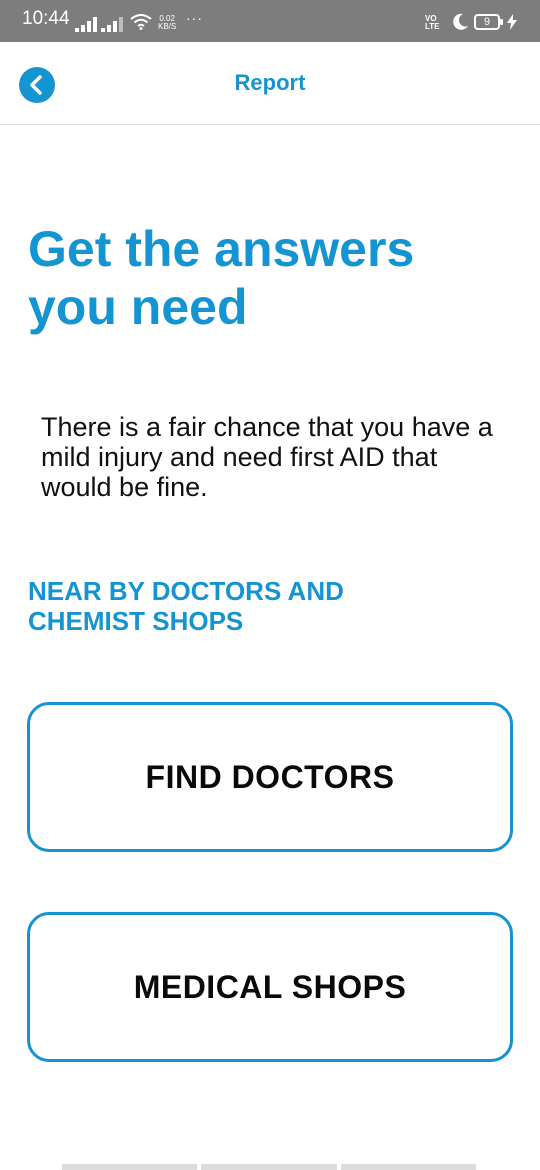  I want to click on volte-indicator: VO LTE, so click(432, 23).